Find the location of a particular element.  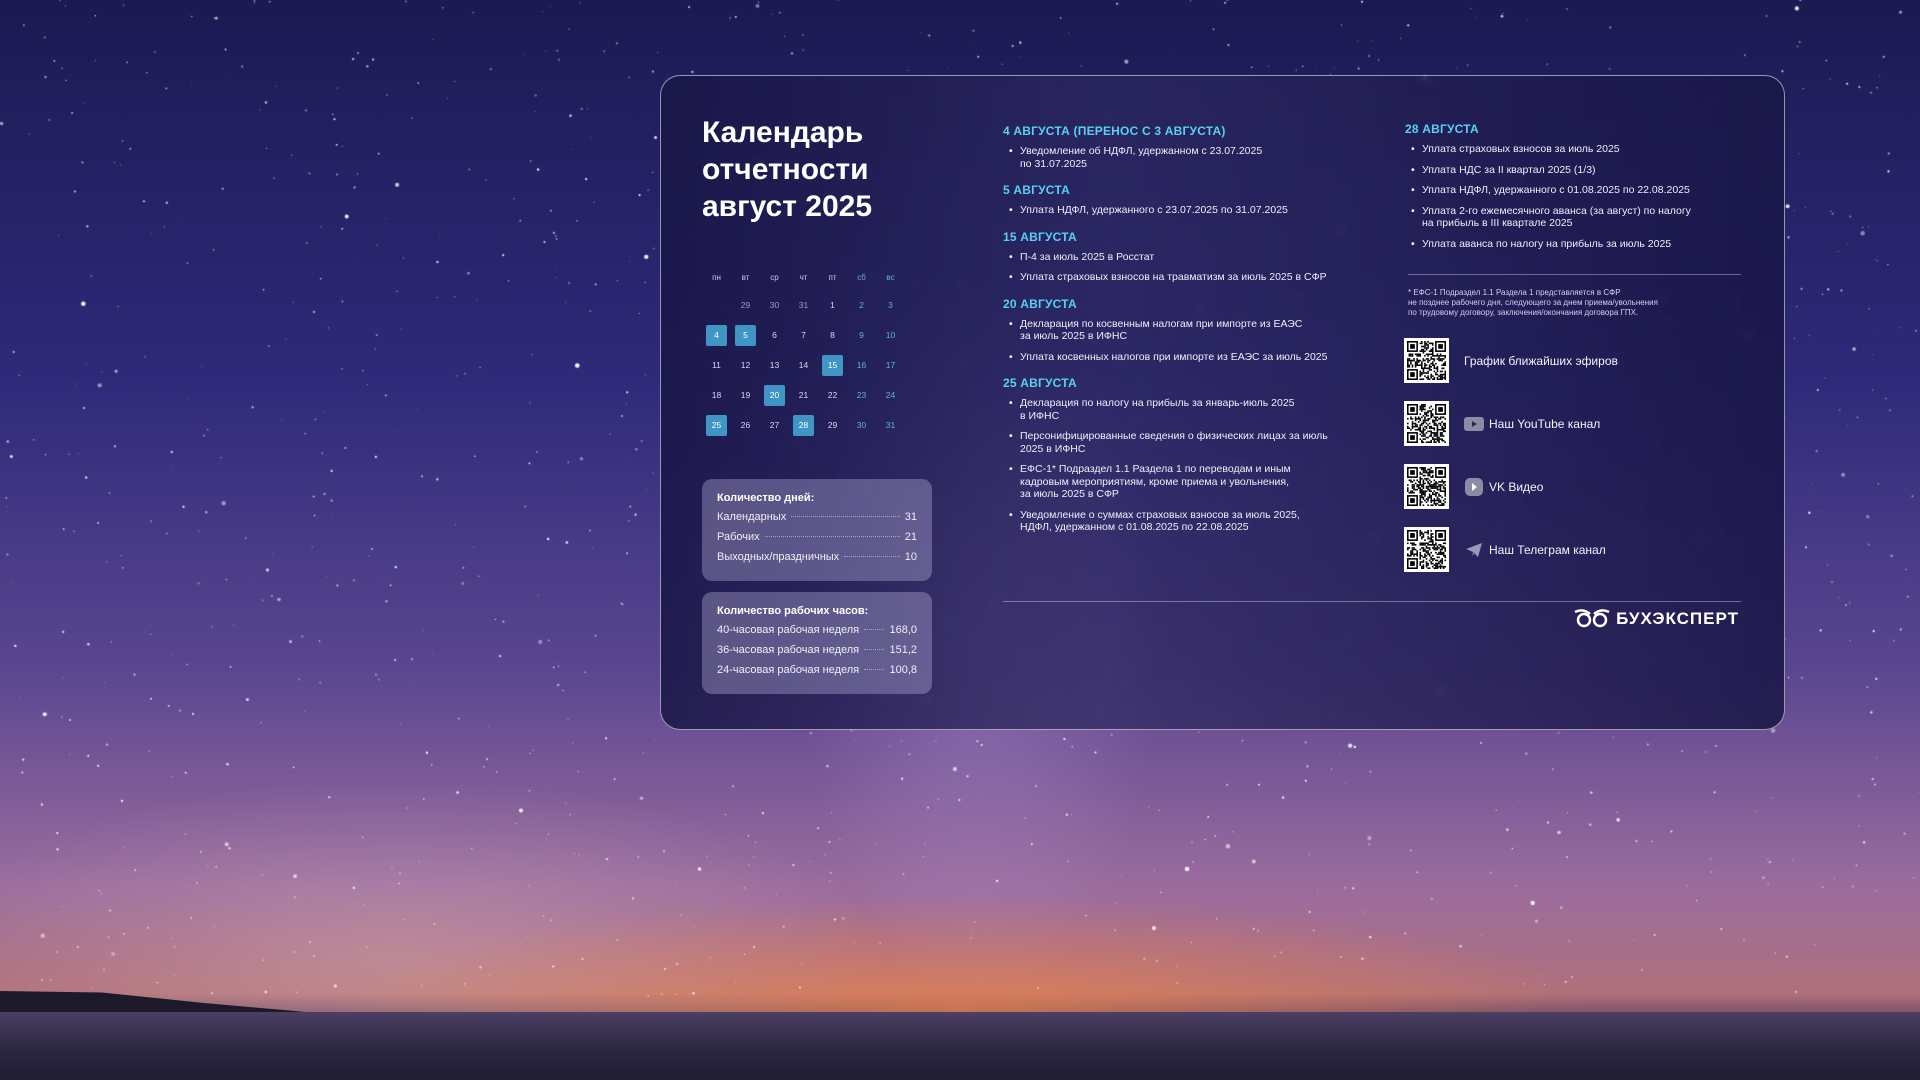

calendar-day: 26 is located at coordinates (745, 425).